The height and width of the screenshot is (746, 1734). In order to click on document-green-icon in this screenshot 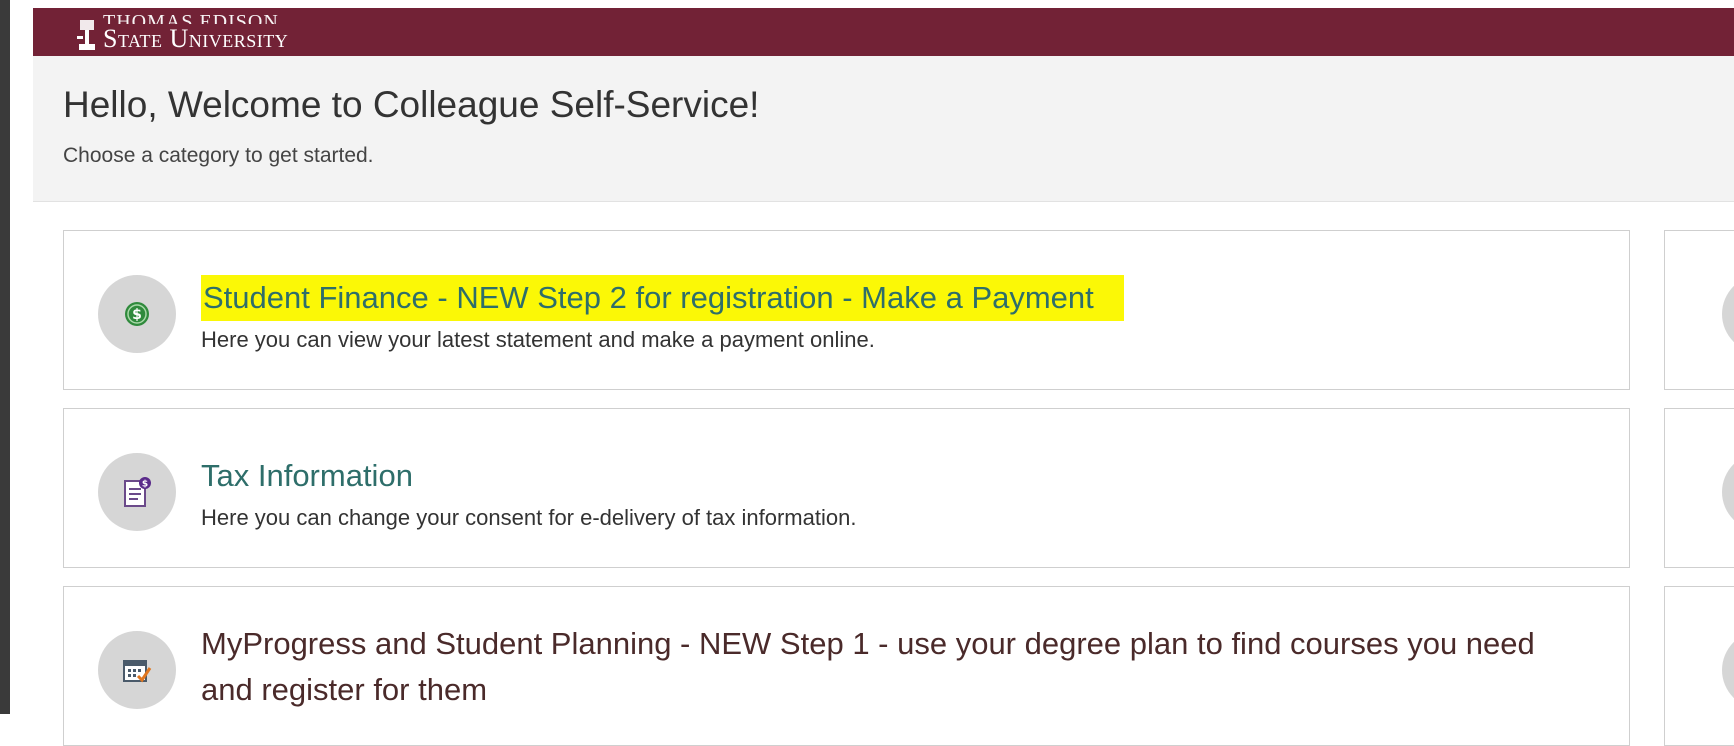, I will do `click(1728, 670)`.